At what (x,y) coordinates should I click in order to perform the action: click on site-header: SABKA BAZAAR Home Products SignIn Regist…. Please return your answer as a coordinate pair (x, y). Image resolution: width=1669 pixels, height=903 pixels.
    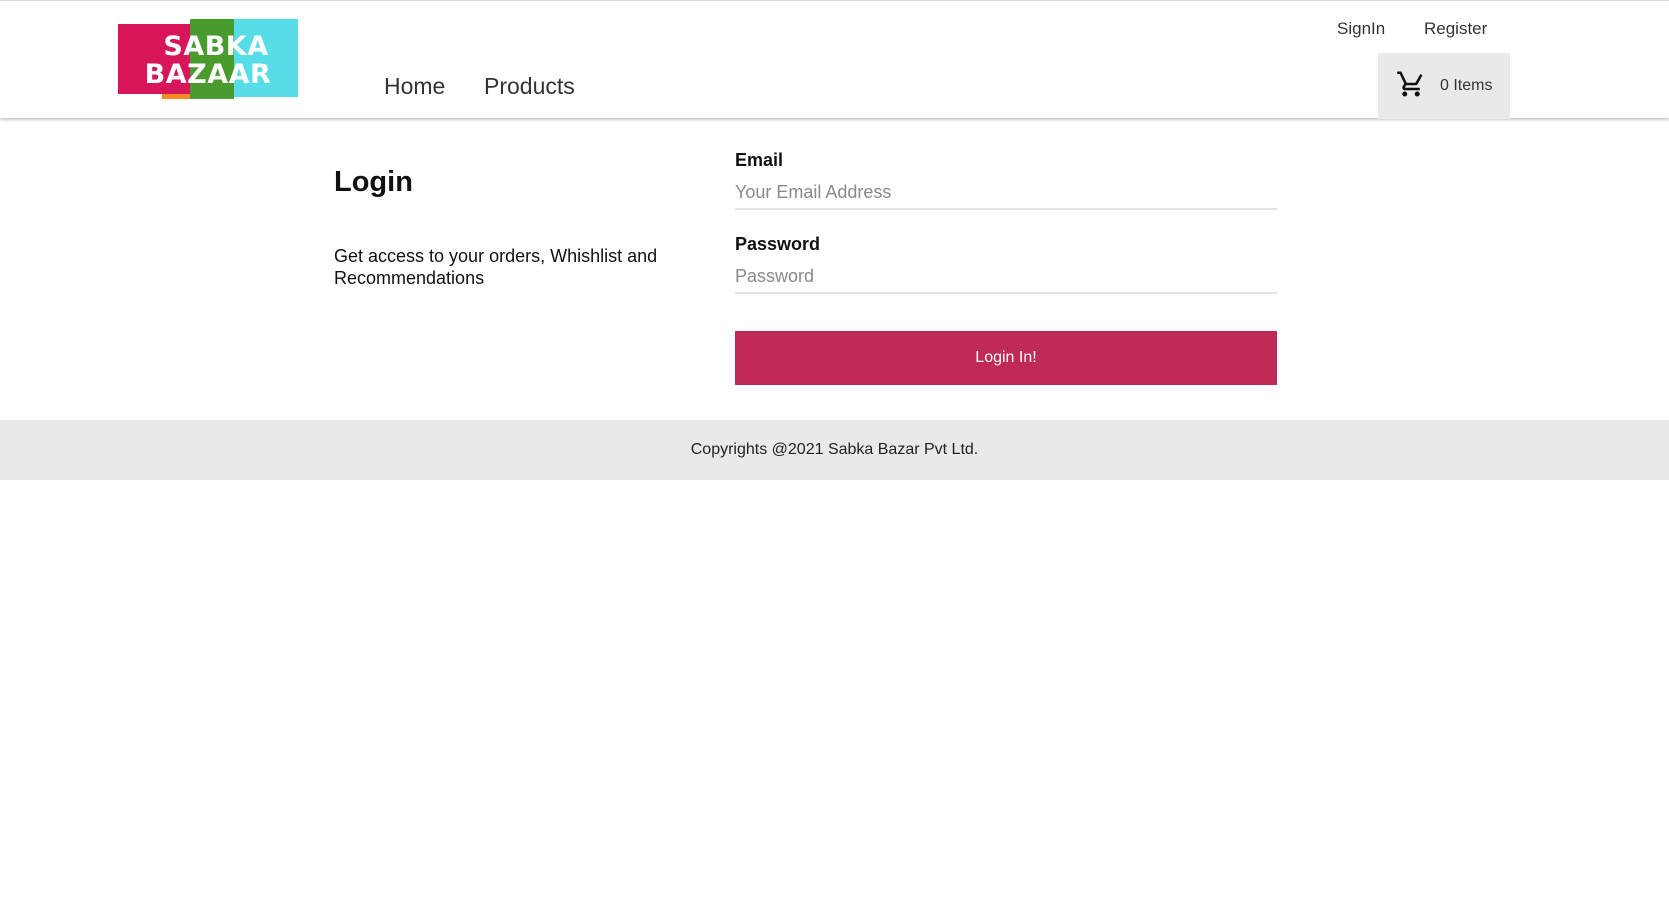
    Looking at the image, I should click on (834, 59).